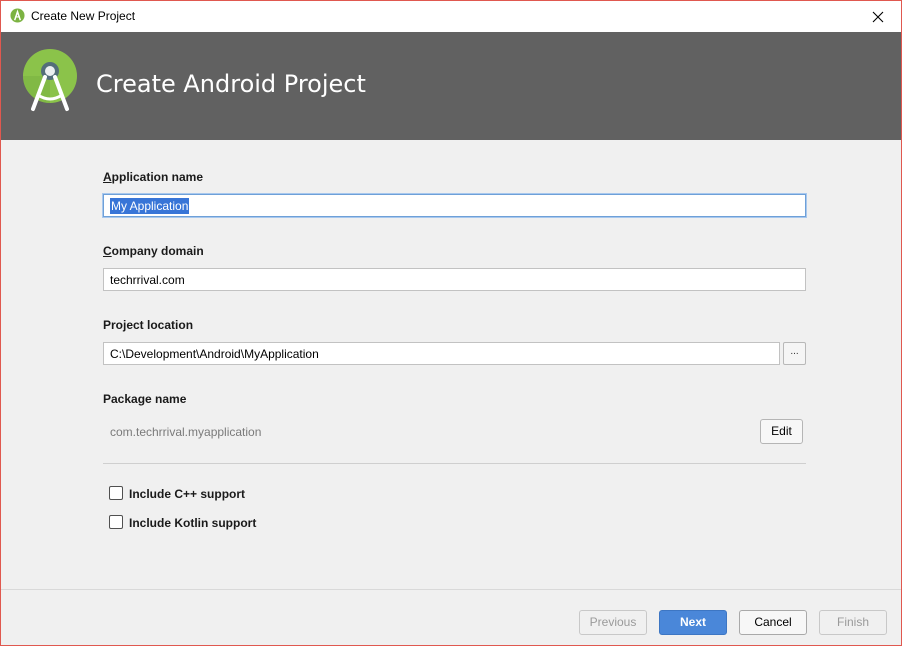 The height and width of the screenshot is (646, 902). What do you see at coordinates (107, 177) in the screenshot?
I see `app-name-mnemonic: A` at bounding box center [107, 177].